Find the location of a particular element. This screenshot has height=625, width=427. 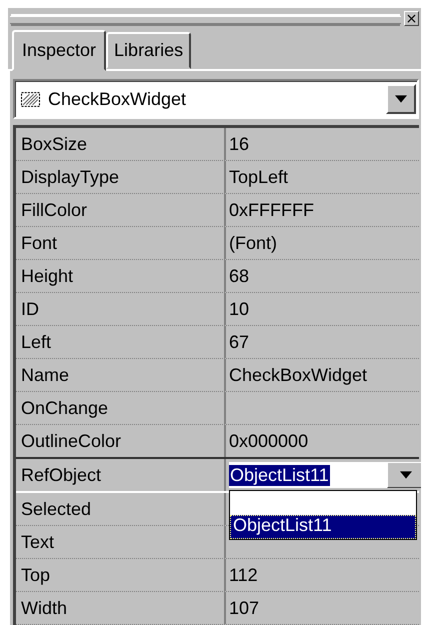

list-item: ObjectList11 is located at coordinates (323, 527).